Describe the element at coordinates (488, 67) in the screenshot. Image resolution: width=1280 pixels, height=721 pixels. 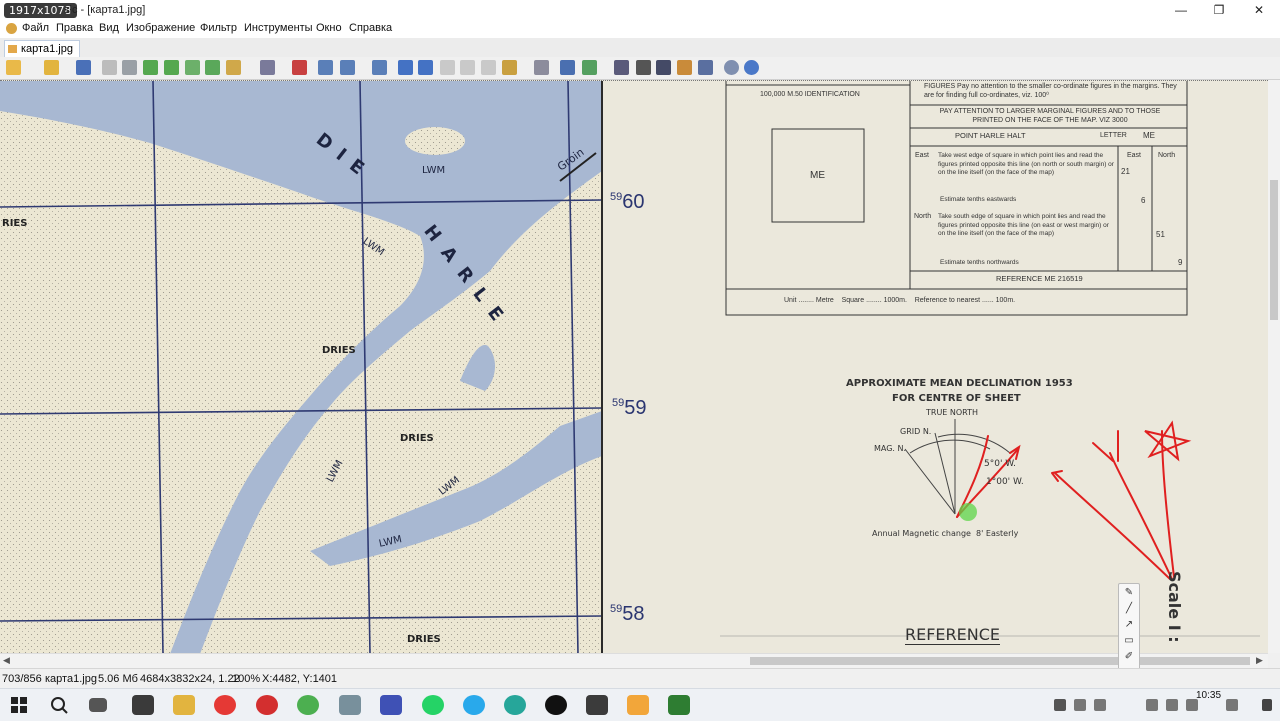
I see `fullscreen-icon` at that location.